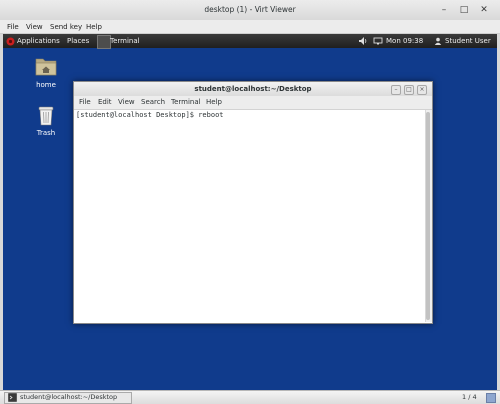 This screenshot has height=404, width=500. I want to click on terminal-scrollbar-thumb, so click(428, 216).